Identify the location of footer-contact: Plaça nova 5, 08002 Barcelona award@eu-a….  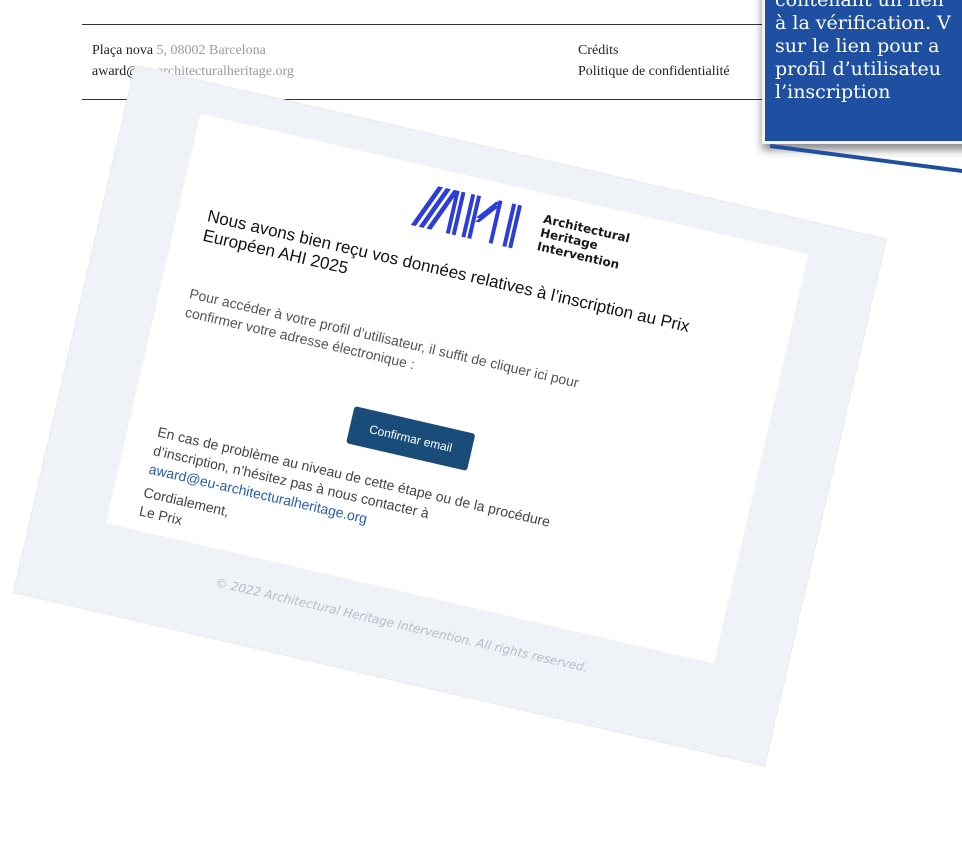
(193, 61).